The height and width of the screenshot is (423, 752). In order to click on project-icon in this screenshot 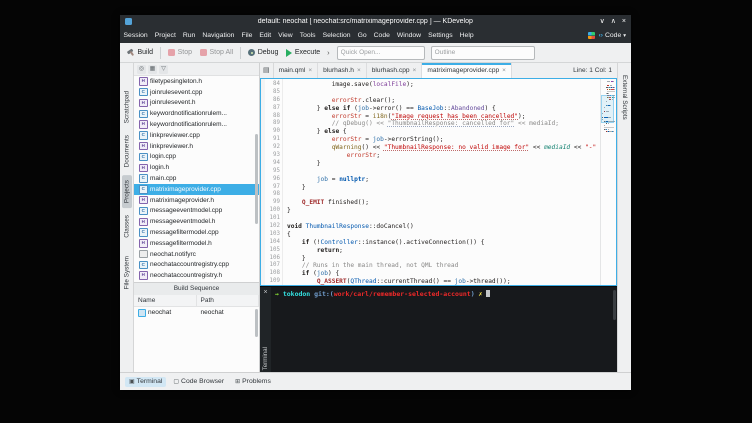, I will do `click(142, 312)`.